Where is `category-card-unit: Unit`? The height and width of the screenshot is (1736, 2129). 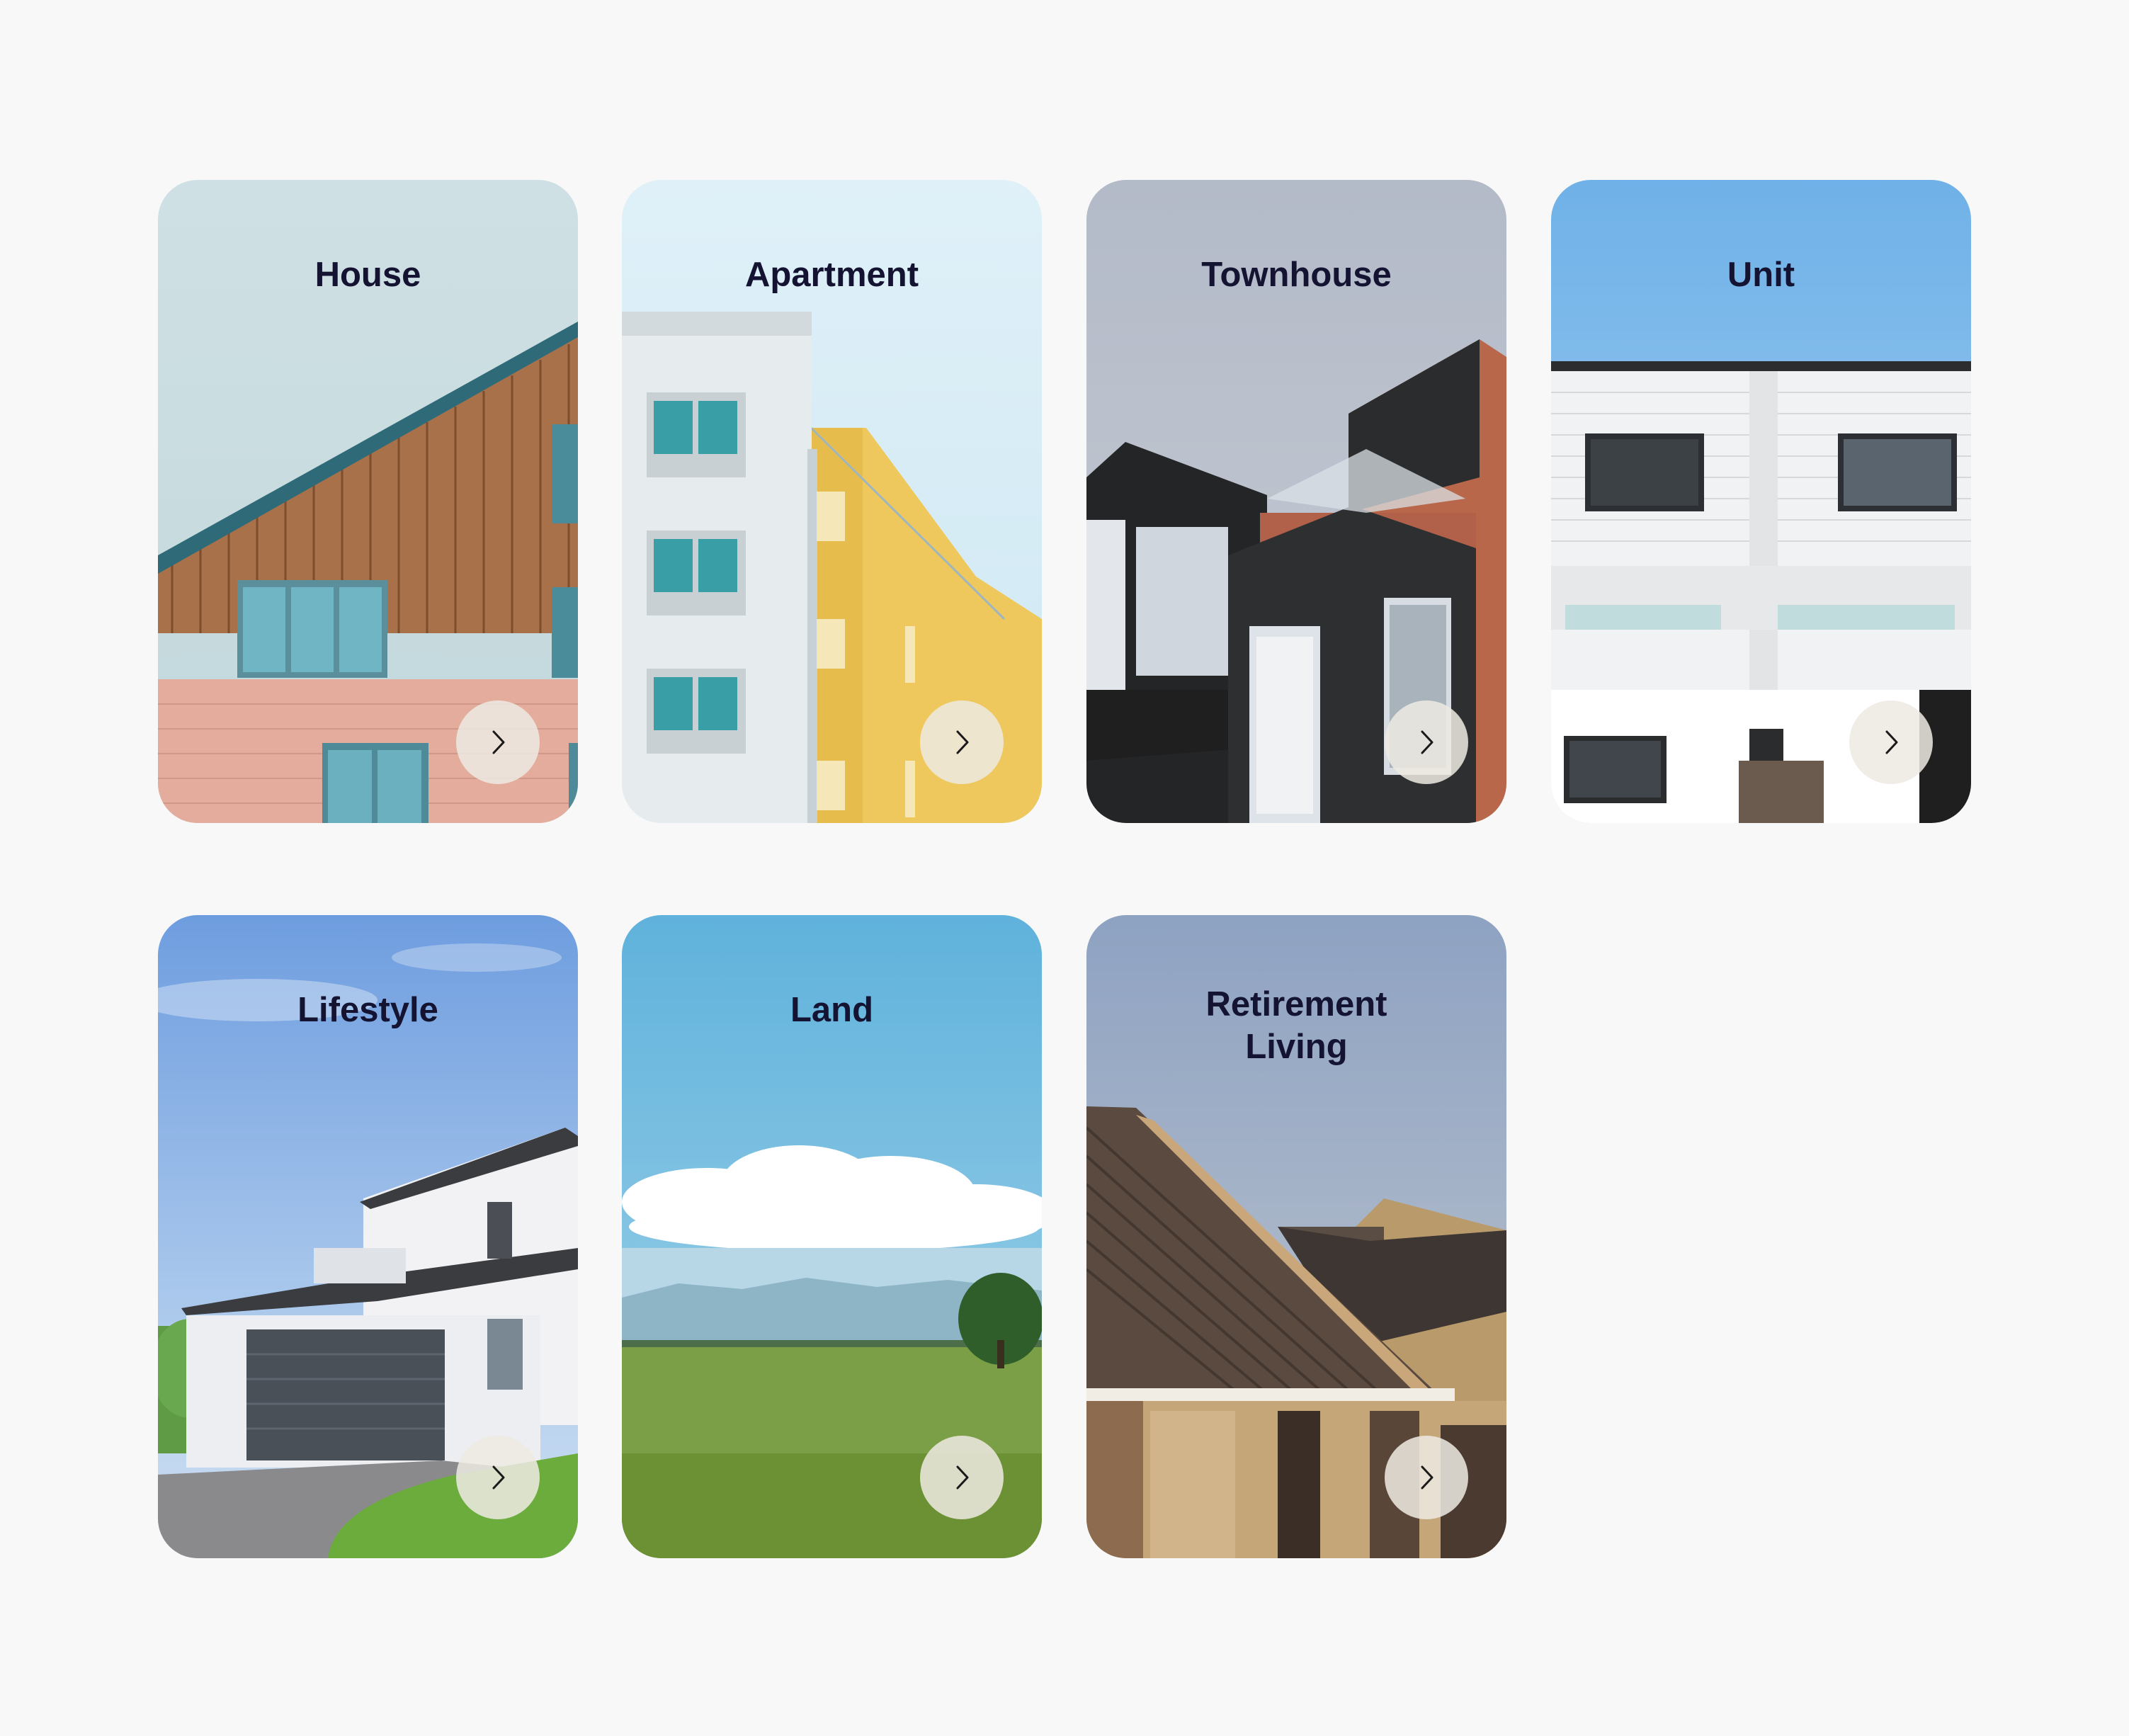
category-card-unit: Unit is located at coordinates (1761, 502).